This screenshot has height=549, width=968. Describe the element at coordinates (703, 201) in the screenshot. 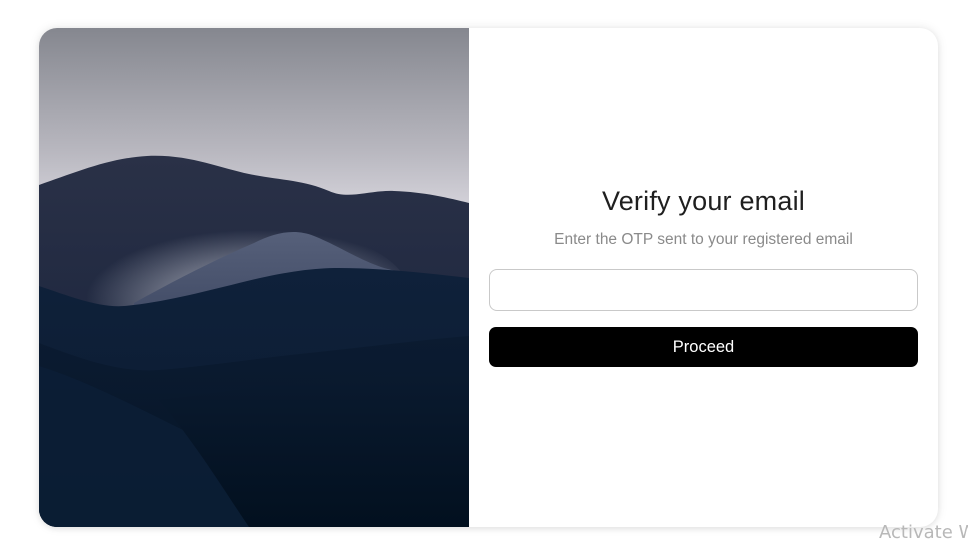

I see `page-title: Verify your email` at that location.